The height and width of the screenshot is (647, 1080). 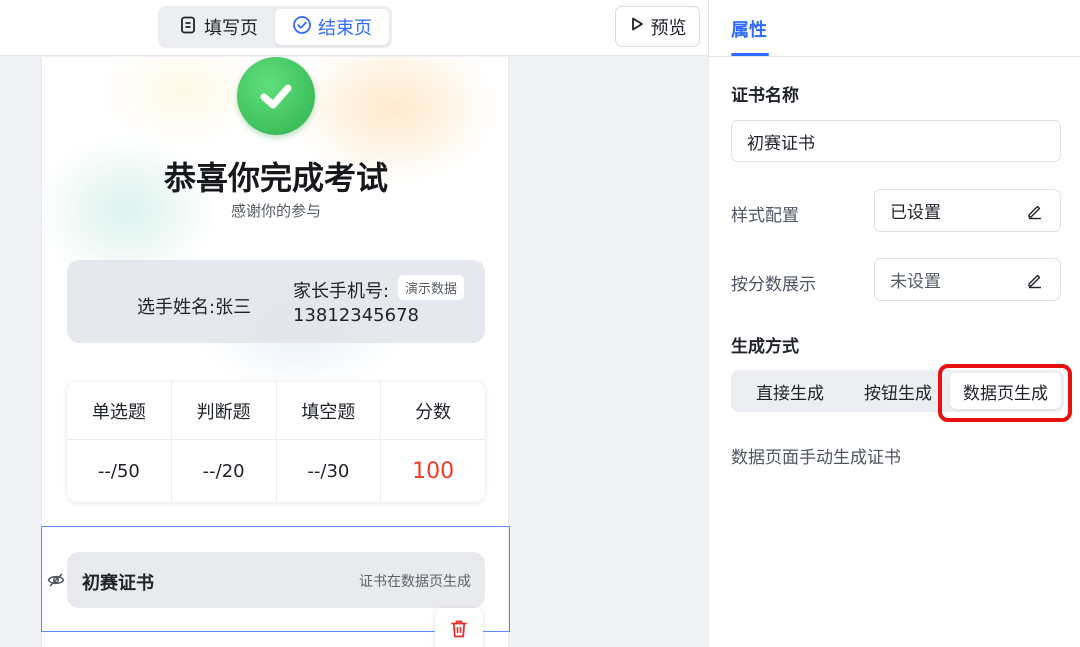 What do you see at coordinates (749, 29) in the screenshot?
I see `tab-properties: 属性` at bounding box center [749, 29].